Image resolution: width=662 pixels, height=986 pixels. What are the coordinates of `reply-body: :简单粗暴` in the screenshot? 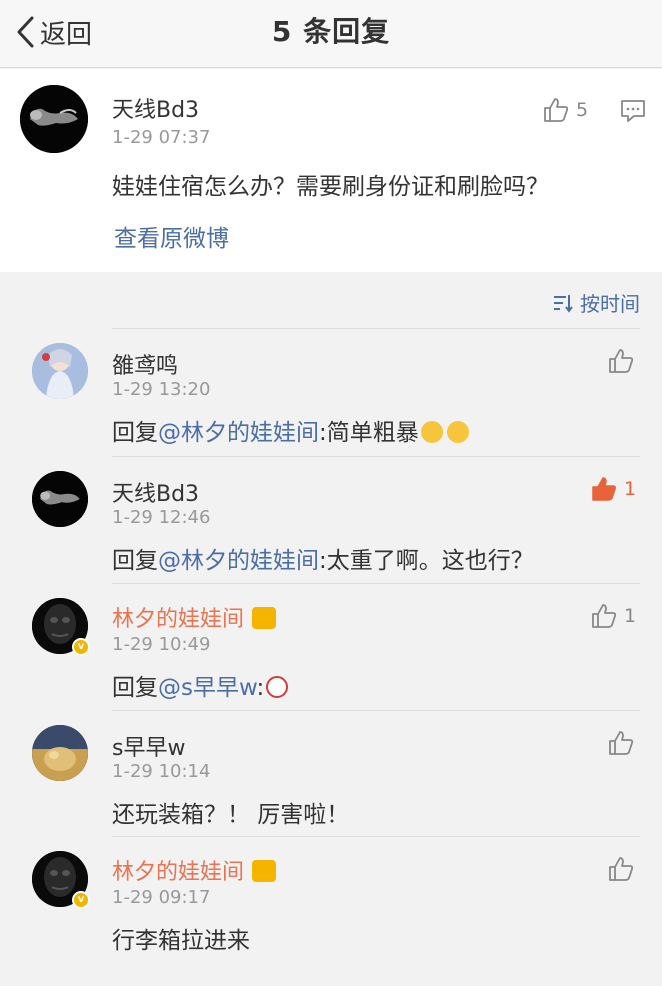 It's located at (369, 433).